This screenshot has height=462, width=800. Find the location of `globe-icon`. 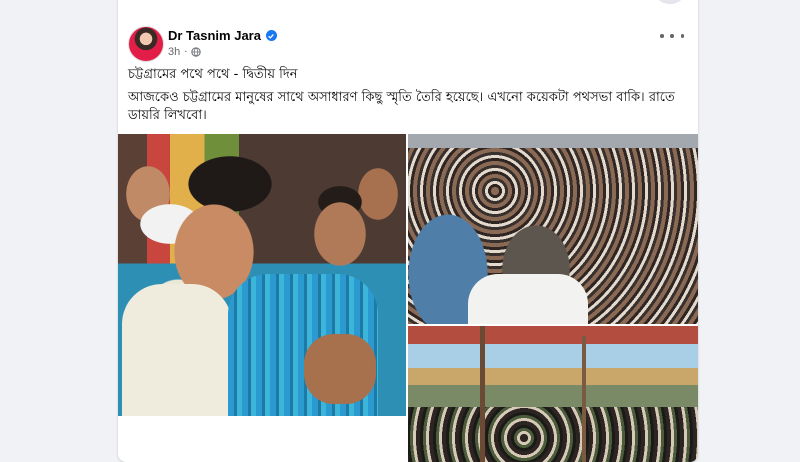

globe-icon is located at coordinates (196, 52).